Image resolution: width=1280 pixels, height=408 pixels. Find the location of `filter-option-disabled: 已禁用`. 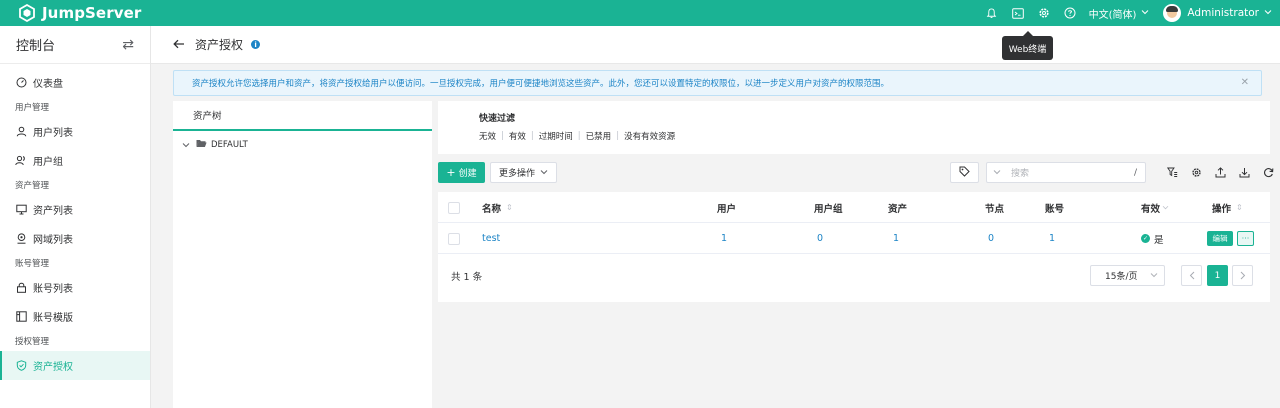

filter-option-disabled: 已禁用 is located at coordinates (599, 136).